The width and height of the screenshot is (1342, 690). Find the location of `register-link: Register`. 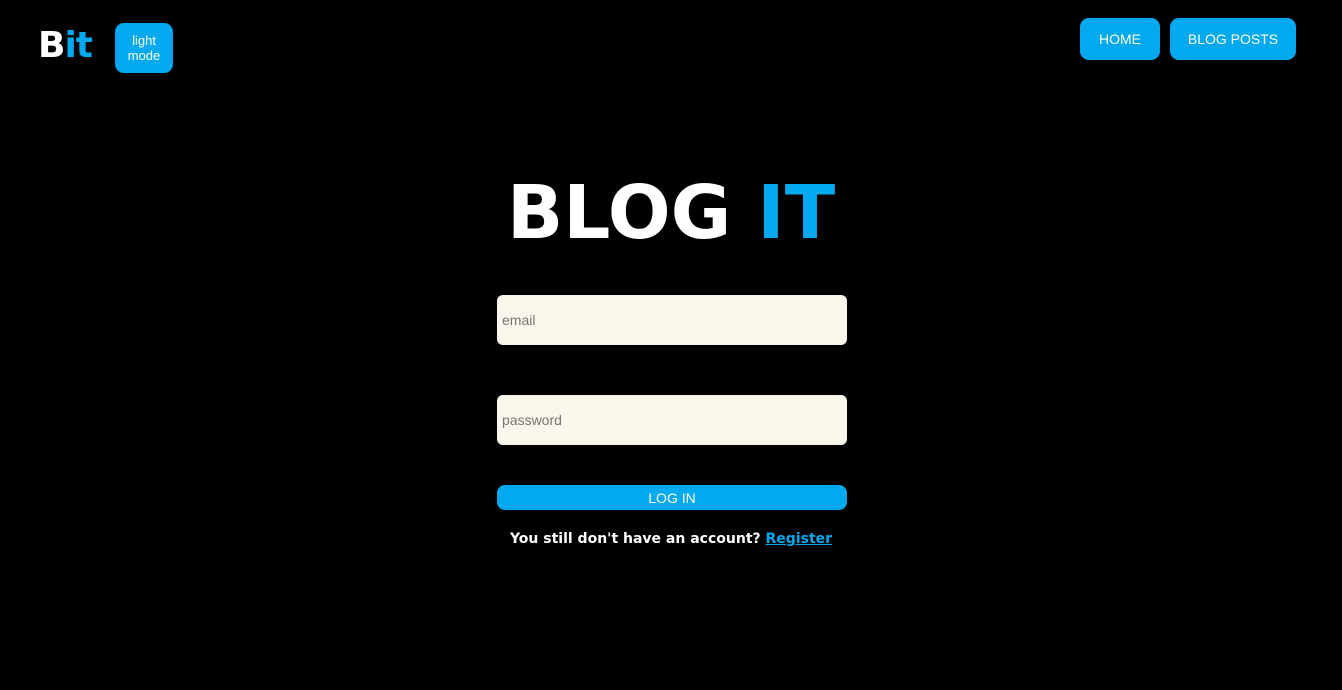

register-link: Register is located at coordinates (799, 539).